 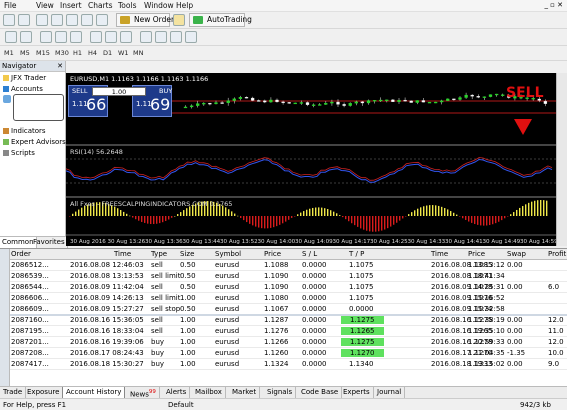 What do you see at coordinates (11, 37) in the screenshot?
I see `cursor-icon` at bounding box center [11, 37].